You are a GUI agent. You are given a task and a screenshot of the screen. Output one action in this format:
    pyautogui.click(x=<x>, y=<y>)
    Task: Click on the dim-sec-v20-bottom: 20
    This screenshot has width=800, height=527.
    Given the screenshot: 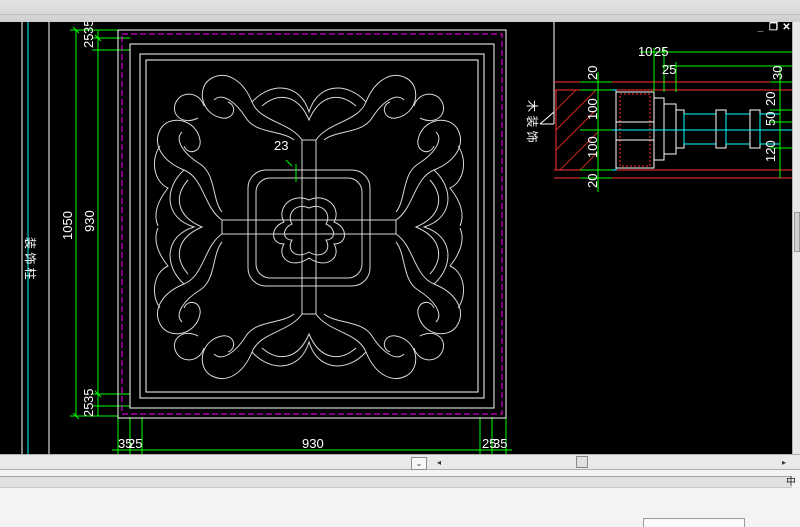 What is the action you would take?
    pyautogui.click(x=592, y=181)
    